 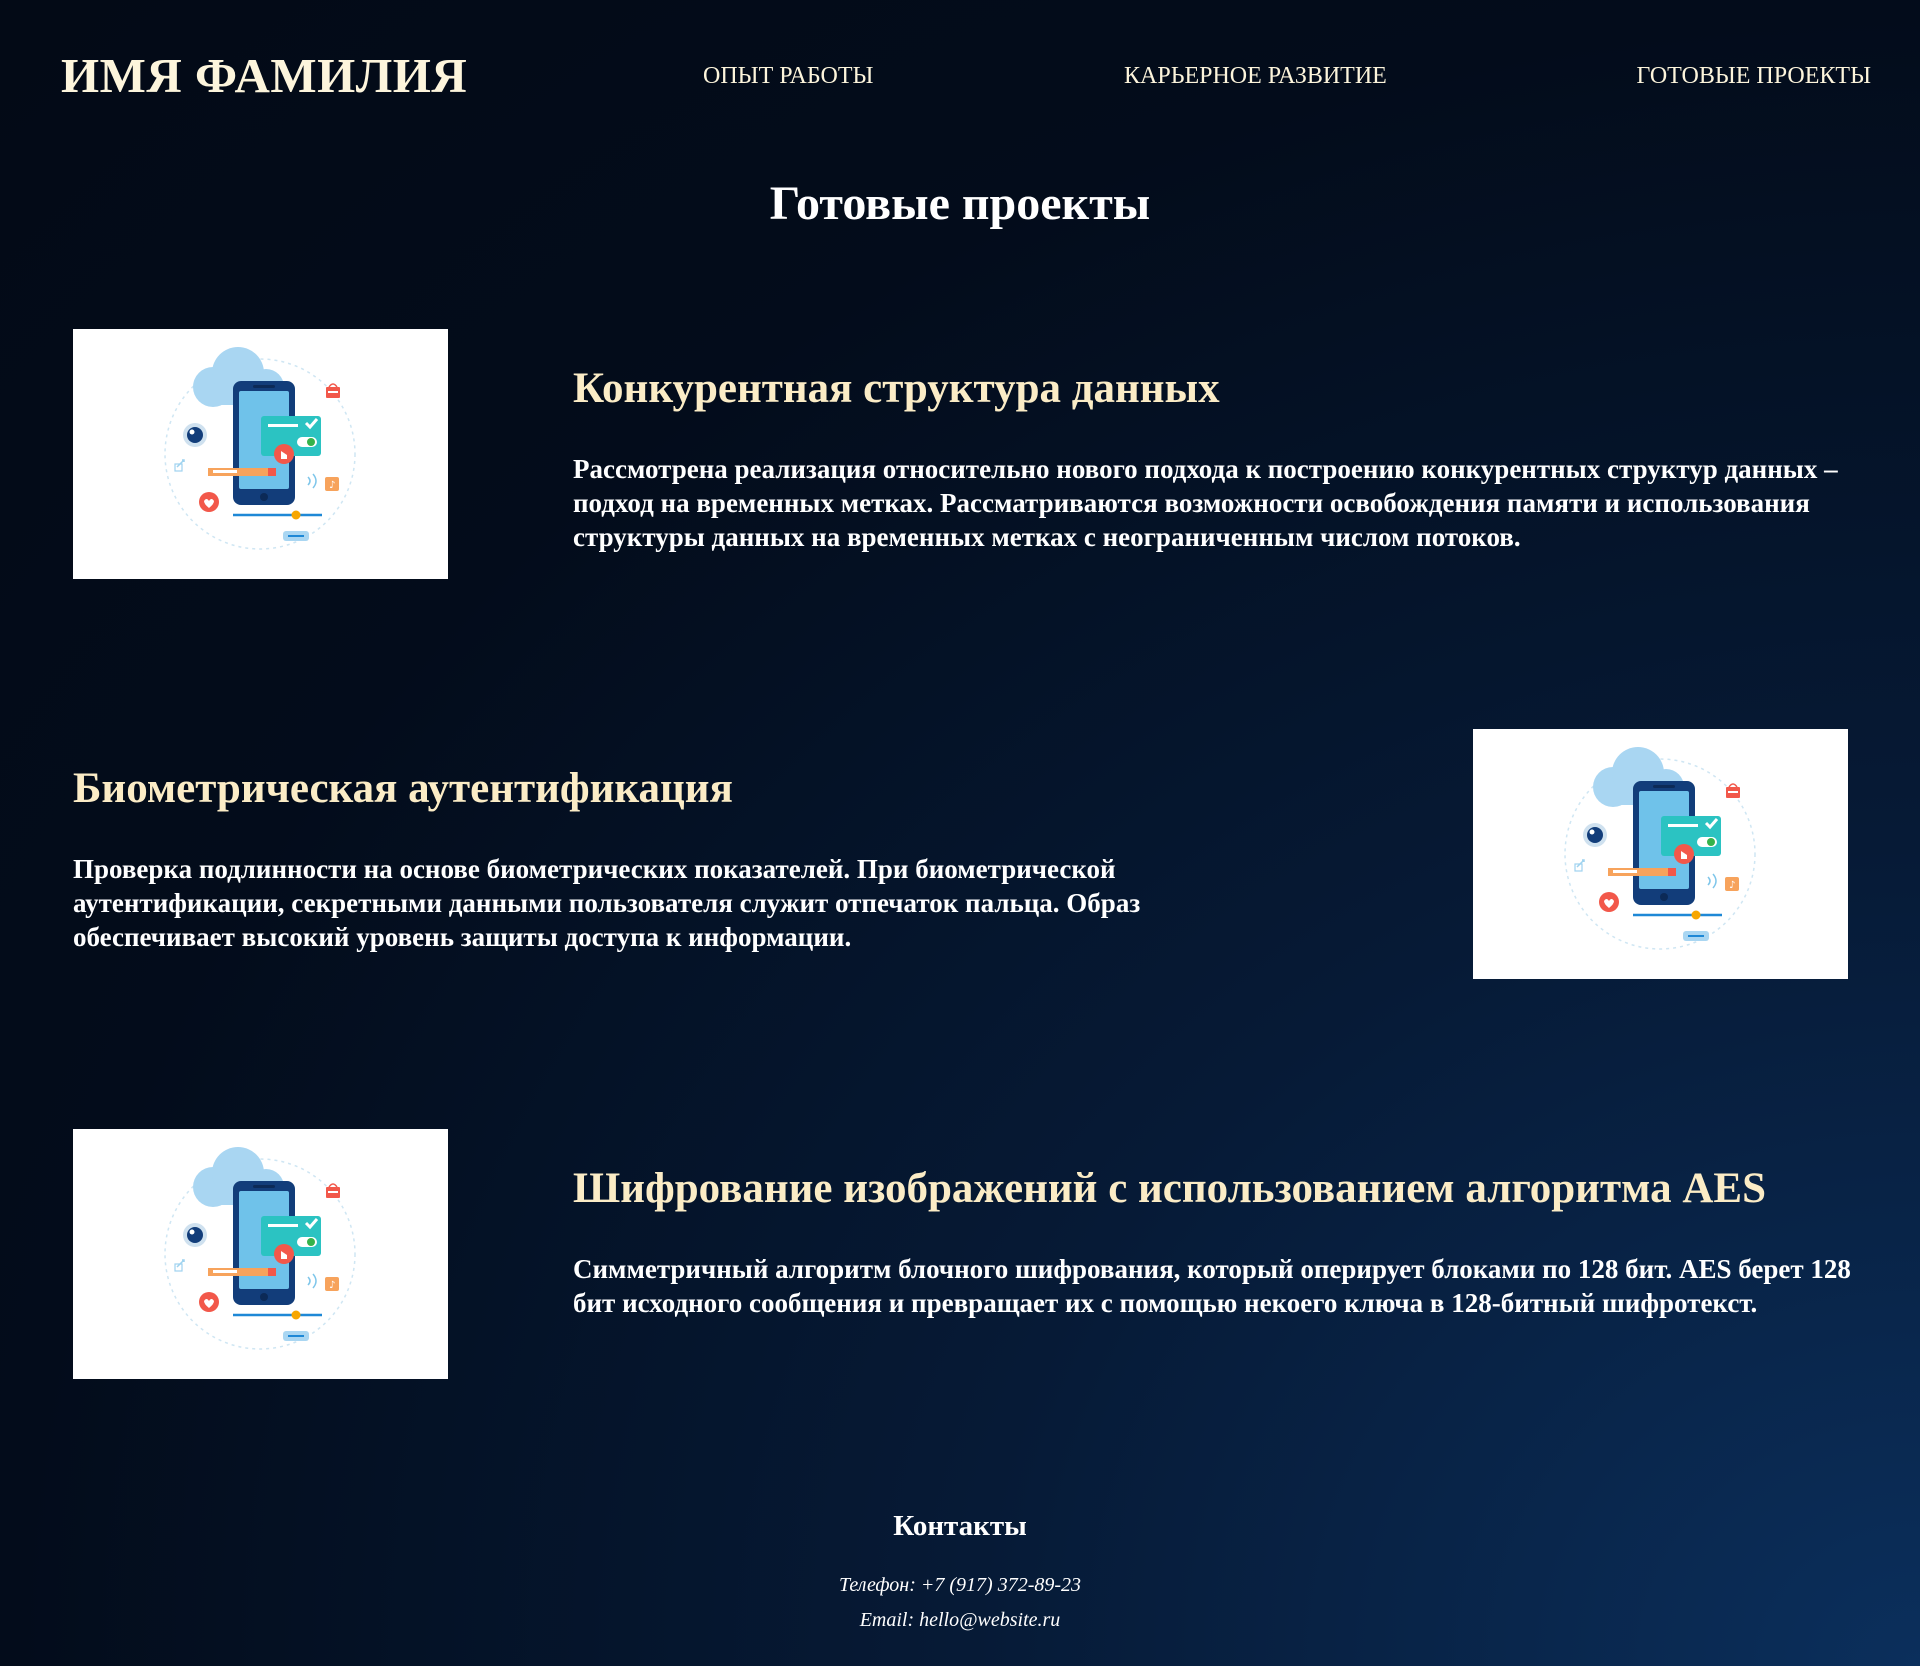 What do you see at coordinates (896, 388) in the screenshot?
I see `project-title: Конкурентная структура данных` at bounding box center [896, 388].